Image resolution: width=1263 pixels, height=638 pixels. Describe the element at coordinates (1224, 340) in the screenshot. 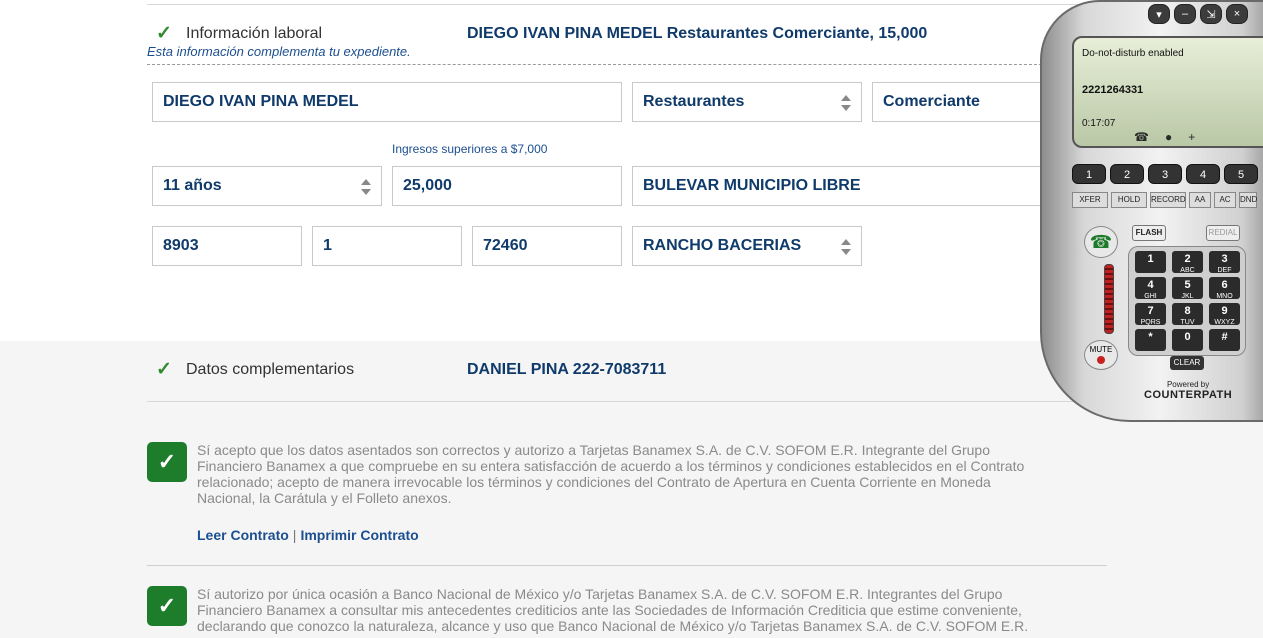

I see `key-hash: #` at that location.